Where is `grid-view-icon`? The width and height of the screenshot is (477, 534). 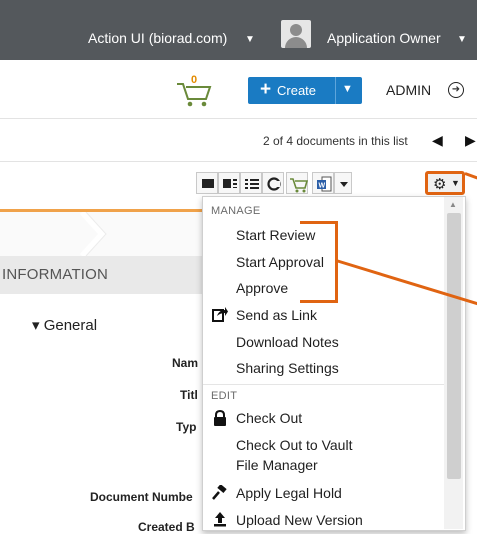
grid-view-icon is located at coordinates (252, 184).